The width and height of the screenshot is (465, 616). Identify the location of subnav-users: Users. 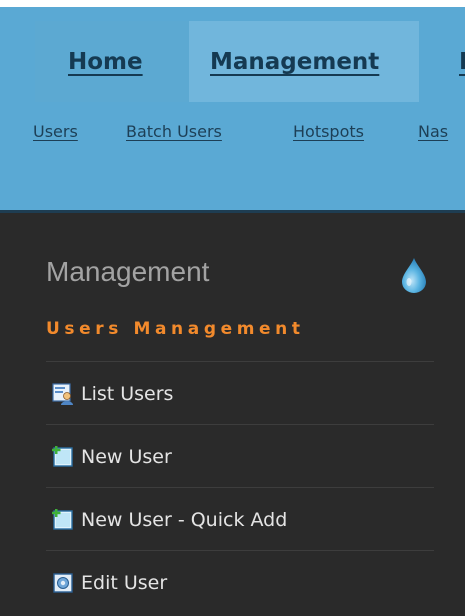
(55, 131).